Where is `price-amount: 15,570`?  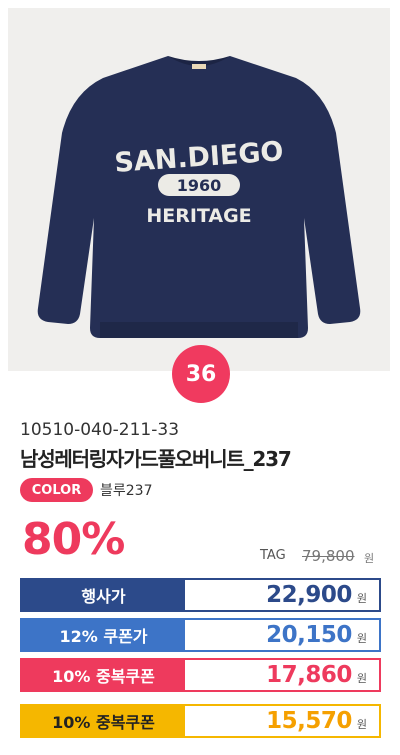 price-amount: 15,570 is located at coordinates (309, 721).